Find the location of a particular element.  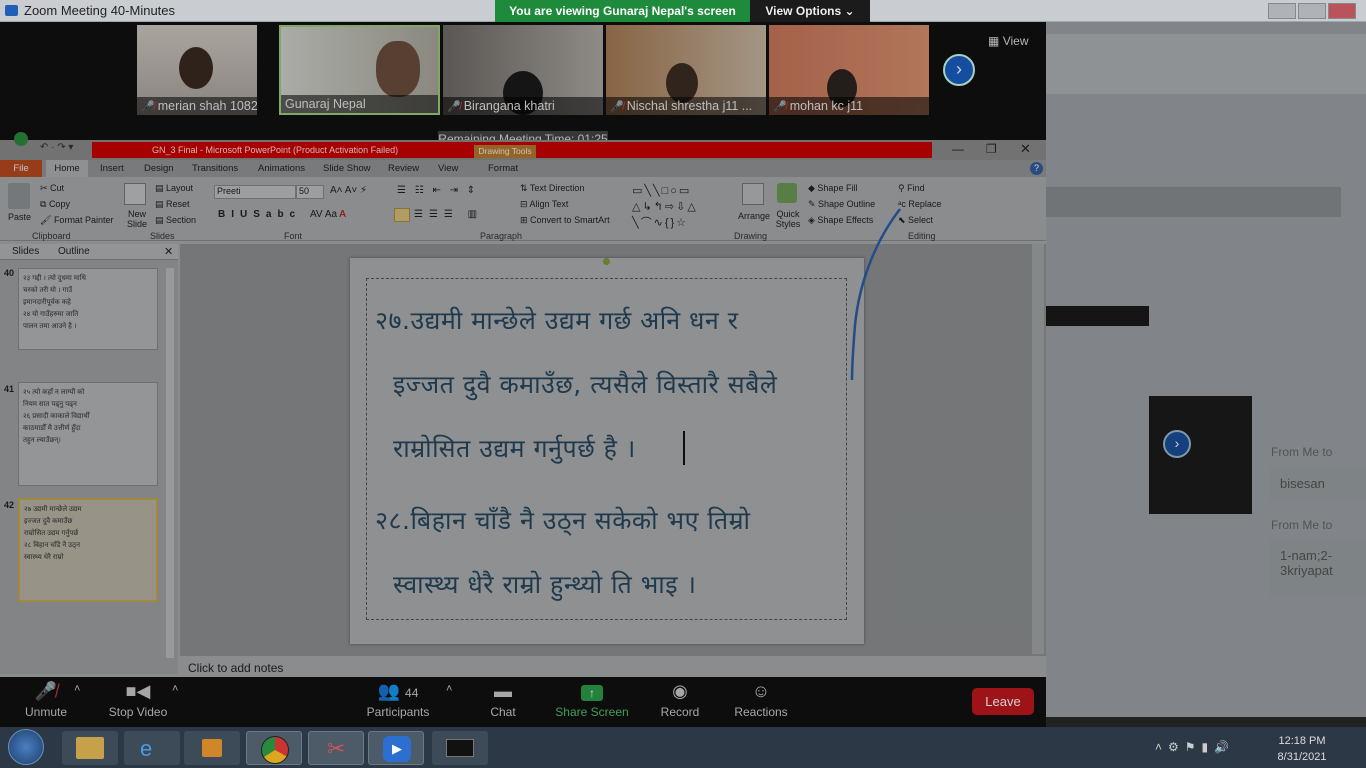

close-icon: ✕ is located at coordinates (168, 251).